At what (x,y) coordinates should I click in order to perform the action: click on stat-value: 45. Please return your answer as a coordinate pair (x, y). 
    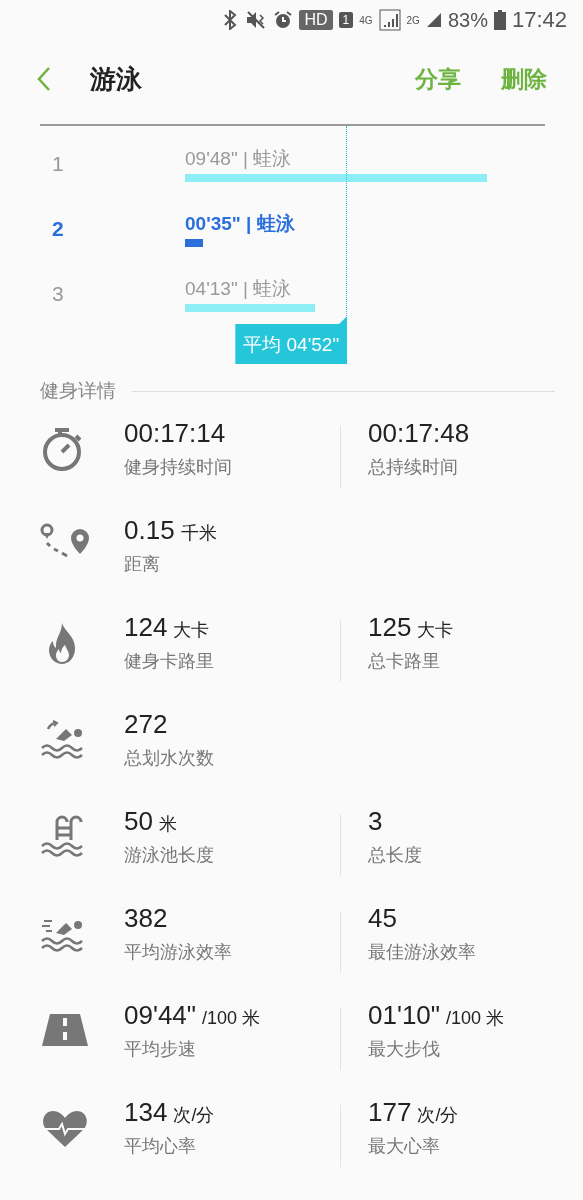
    Looking at the image, I should click on (383, 918).